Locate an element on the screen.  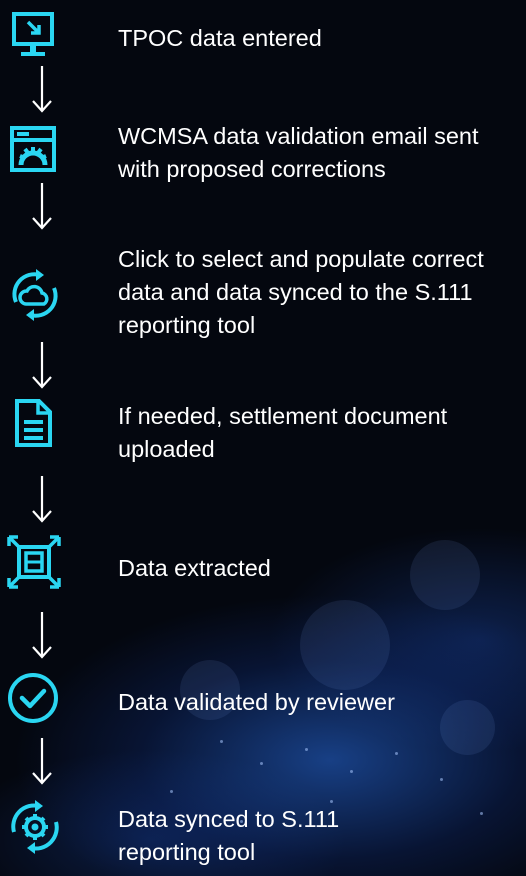
step-5-text: Data extracted is located at coordinates (194, 568).